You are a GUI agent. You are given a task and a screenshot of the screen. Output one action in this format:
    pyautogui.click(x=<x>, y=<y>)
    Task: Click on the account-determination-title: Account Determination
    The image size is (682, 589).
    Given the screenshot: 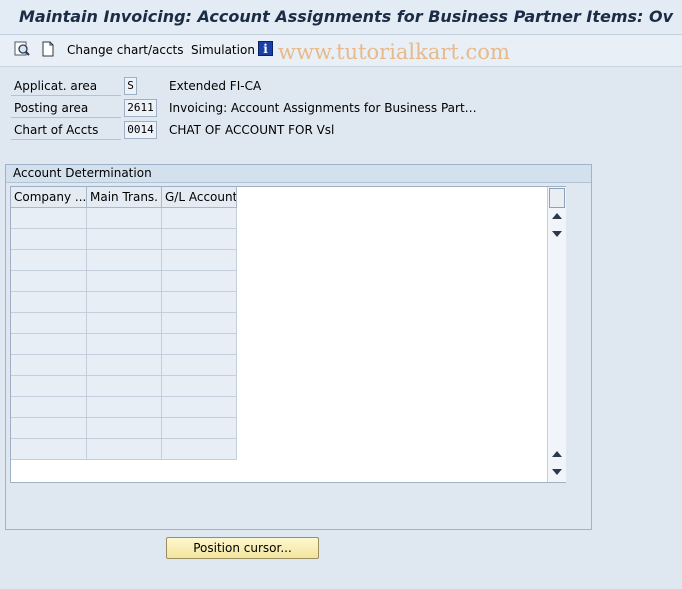 What is the action you would take?
    pyautogui.click(x=298, y=174)
    